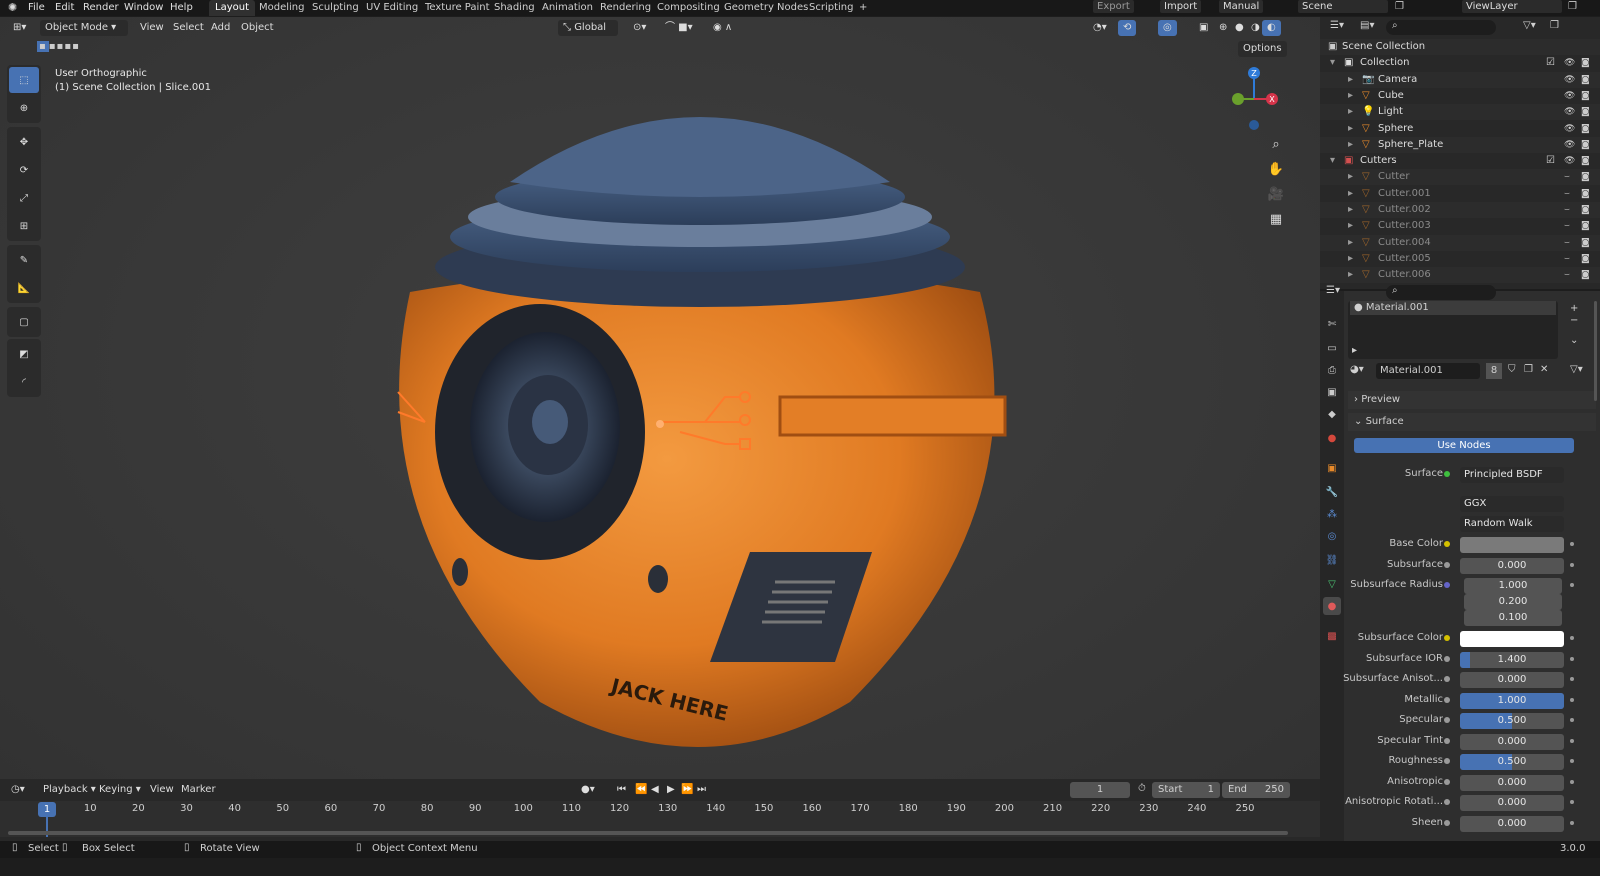  What do you see at coordinates (1460, 96) in the screenshot?
I see `outliner-item-cube: ▸ ▽ Cube 👁 ◙` at bounding box center [1460, 96].